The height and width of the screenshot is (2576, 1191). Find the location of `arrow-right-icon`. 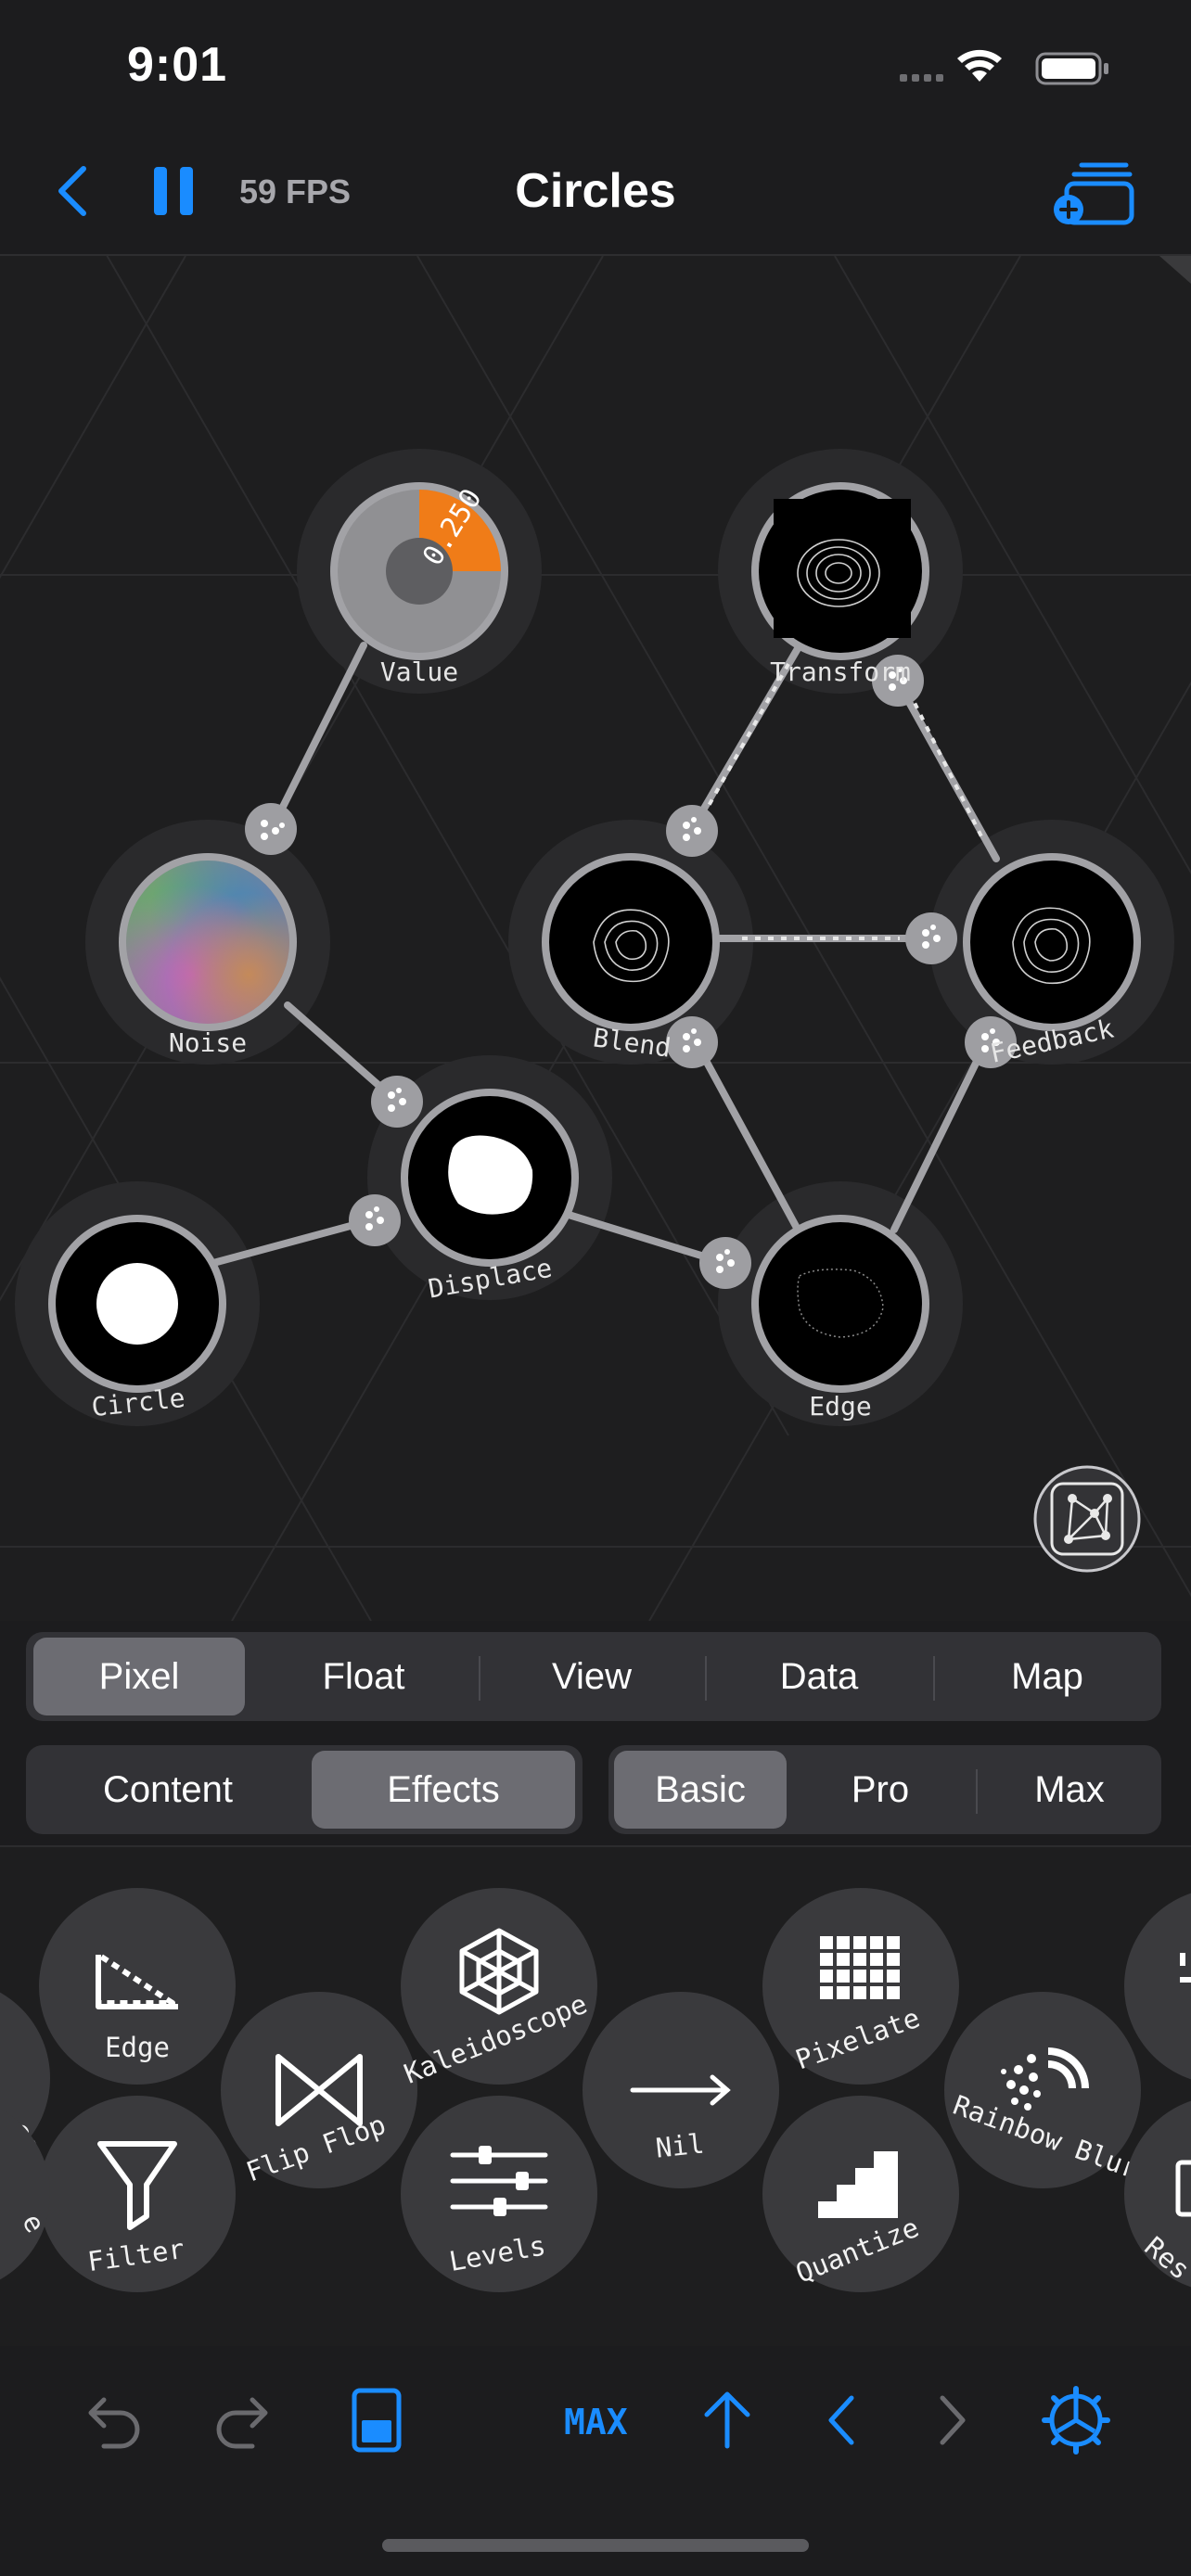

arrow-right-icon is located at coordinates (680, 2090).